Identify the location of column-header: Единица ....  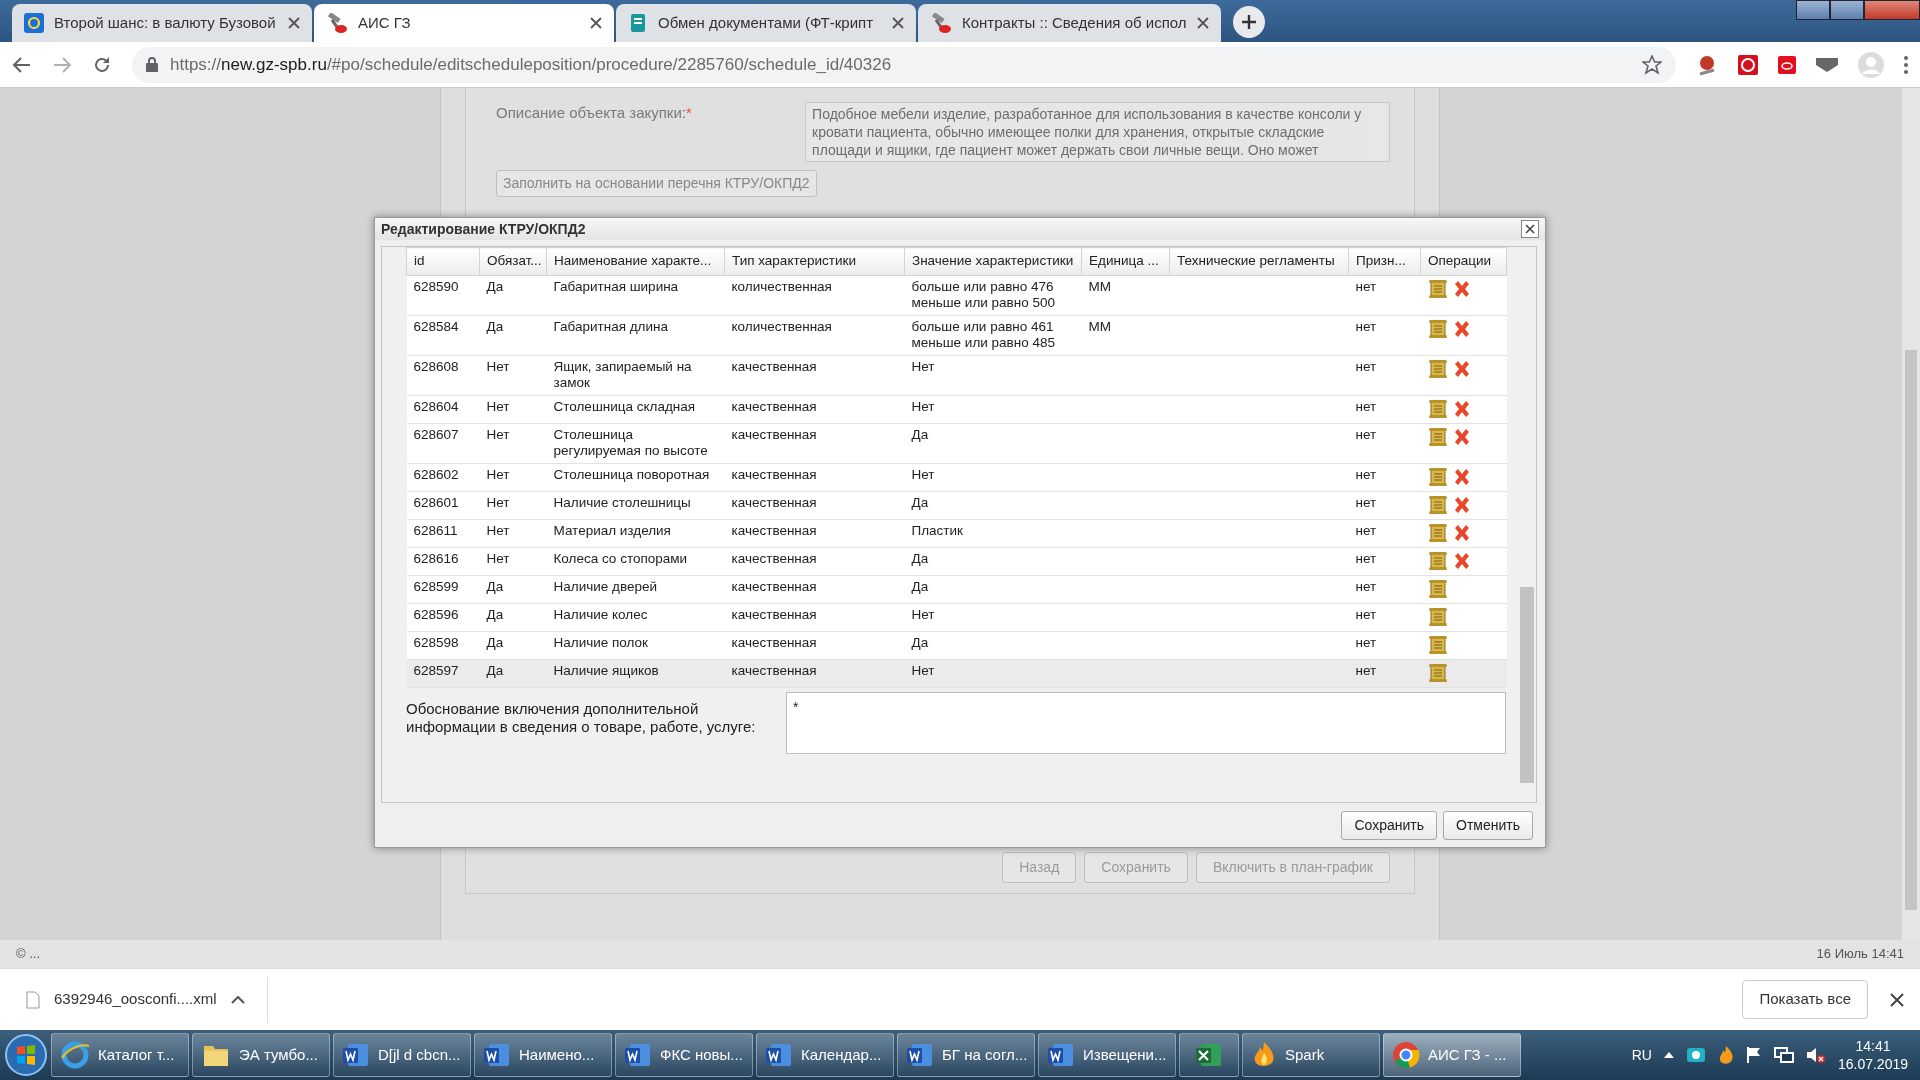
(1125, 261).